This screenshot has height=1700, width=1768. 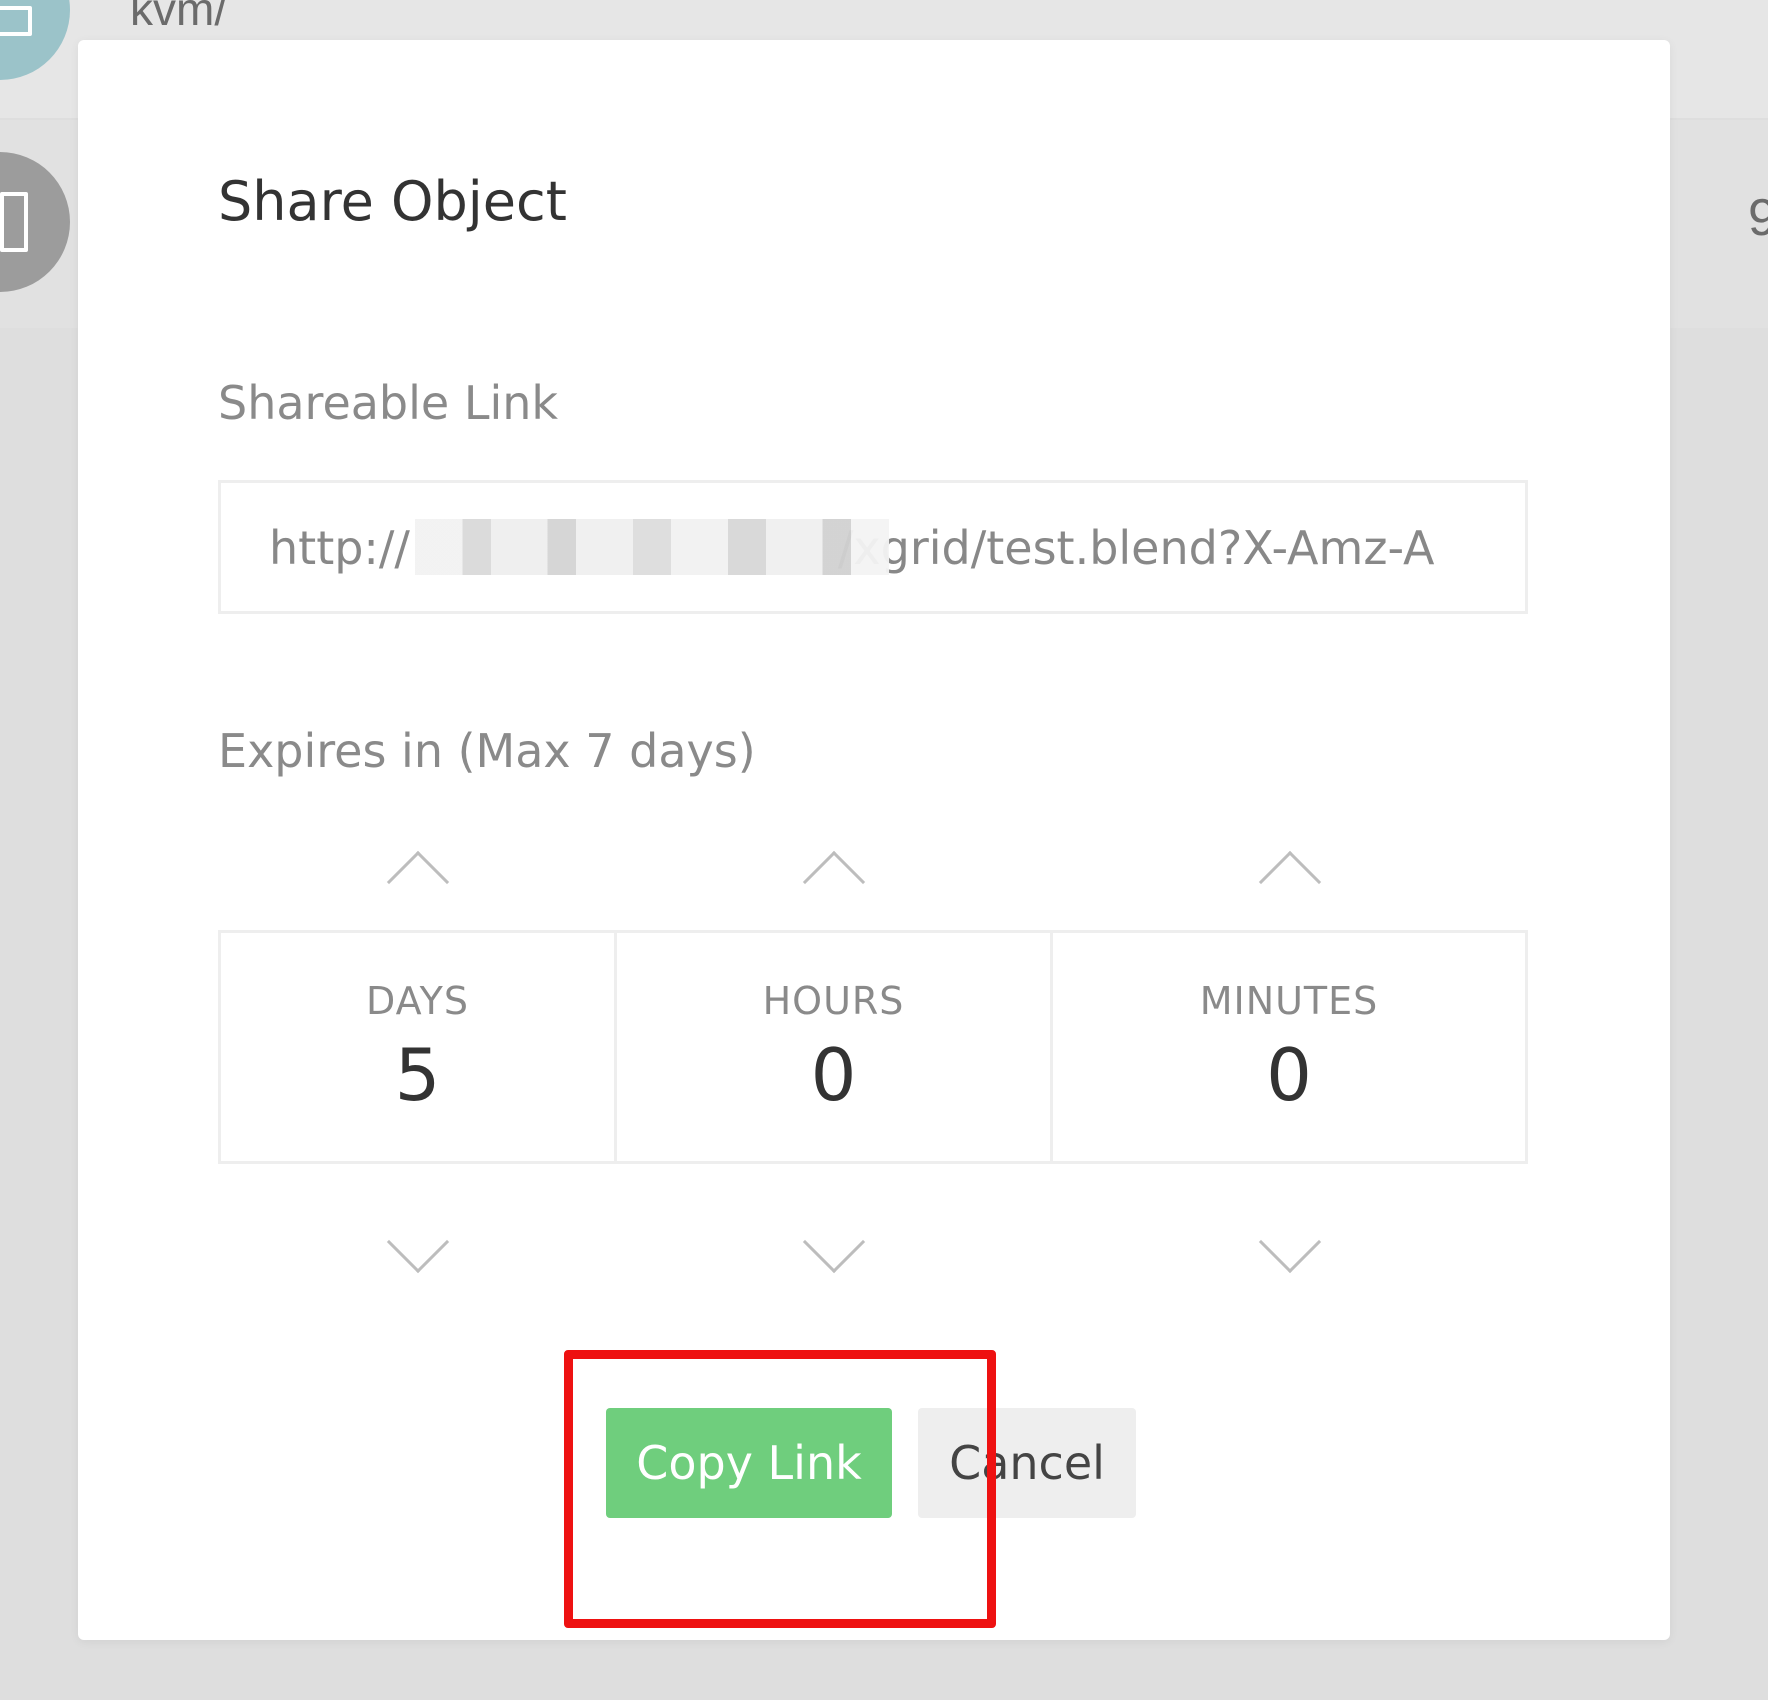 What do you see at coordinates (834, 1242) in the screenshot?
I see `hours-decrement-icon` at bounding box center [834, 1242].